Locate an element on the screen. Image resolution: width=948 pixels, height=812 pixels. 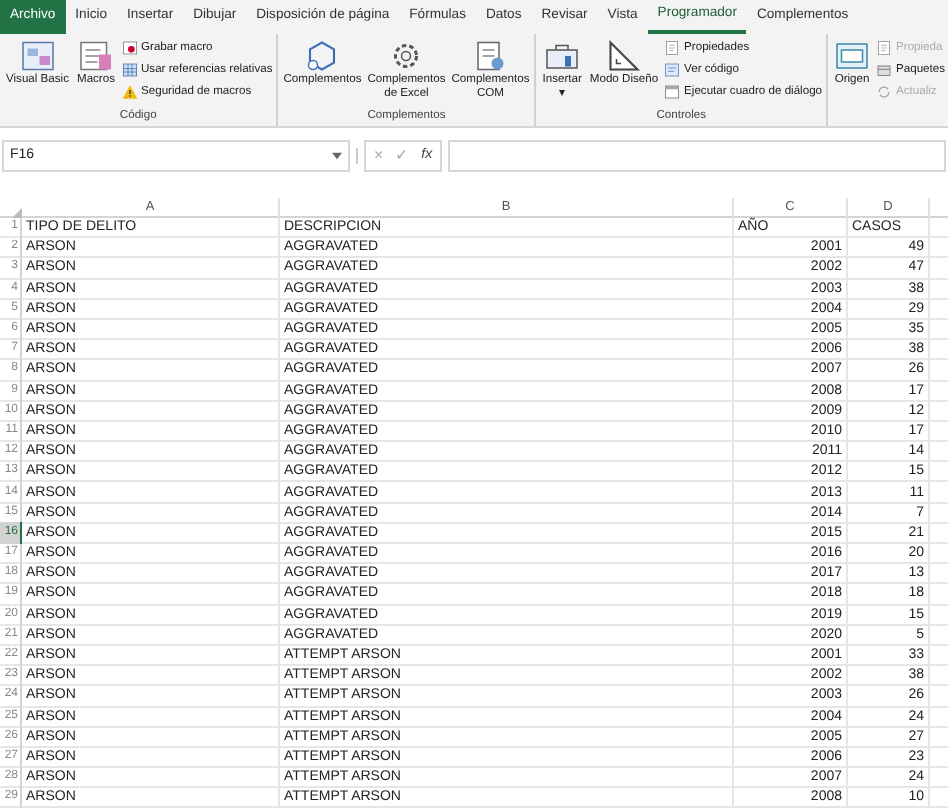
table-icon is located at coordinates (129, 70).